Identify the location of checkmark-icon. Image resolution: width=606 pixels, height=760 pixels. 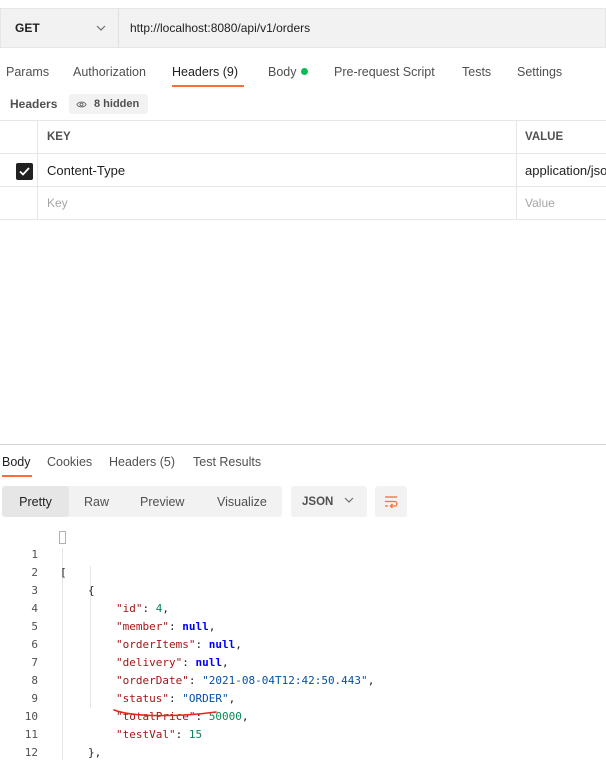
(24, 171).